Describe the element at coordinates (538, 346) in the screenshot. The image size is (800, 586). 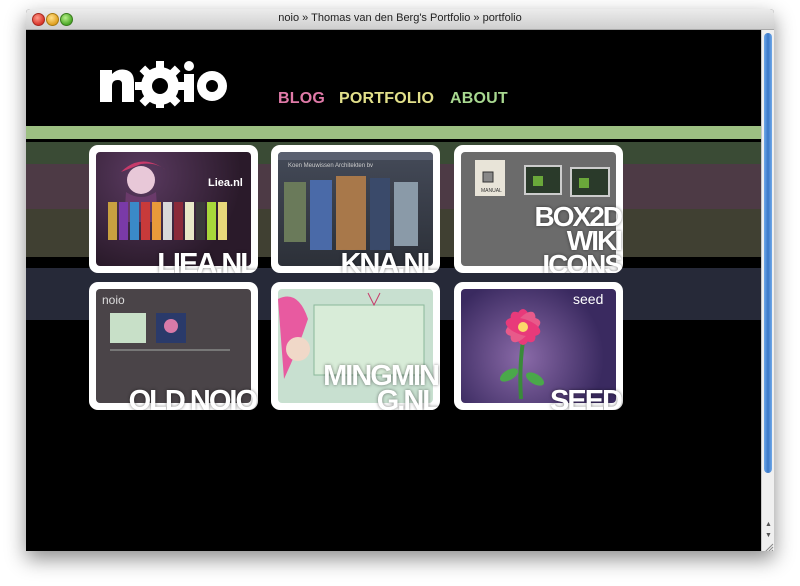
I see `portfolio-tile-seed: seed SEED` at that location.